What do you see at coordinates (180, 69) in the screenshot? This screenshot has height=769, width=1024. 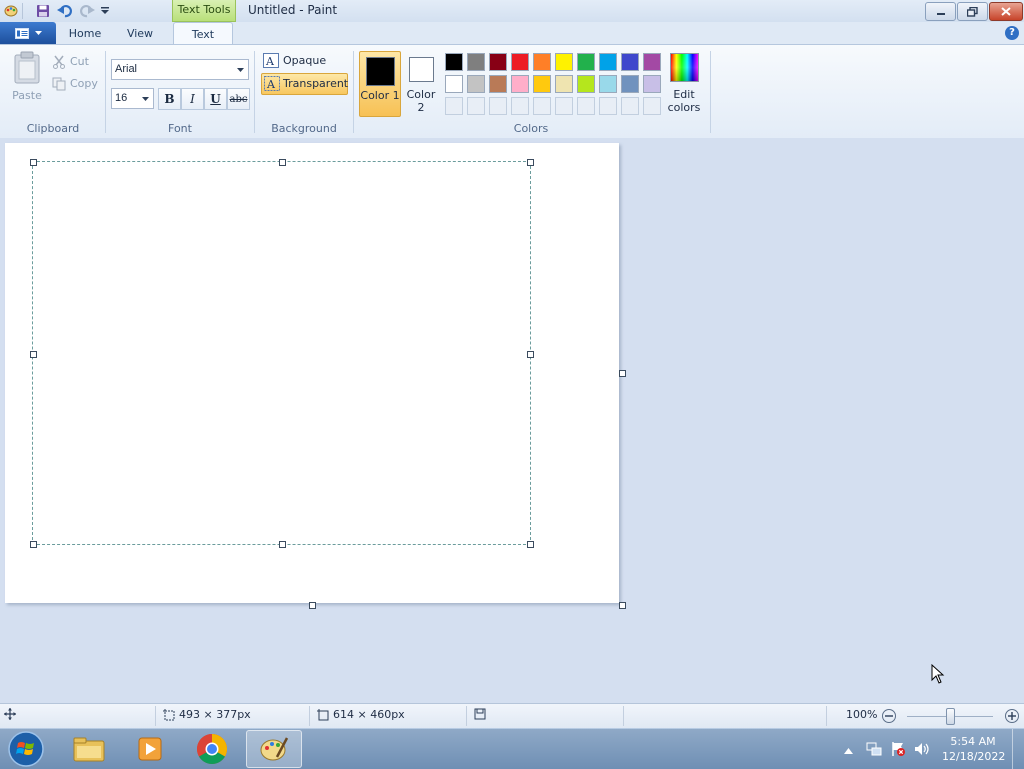 I see `font-name-select: Arial` at bounding box center [180, 69].